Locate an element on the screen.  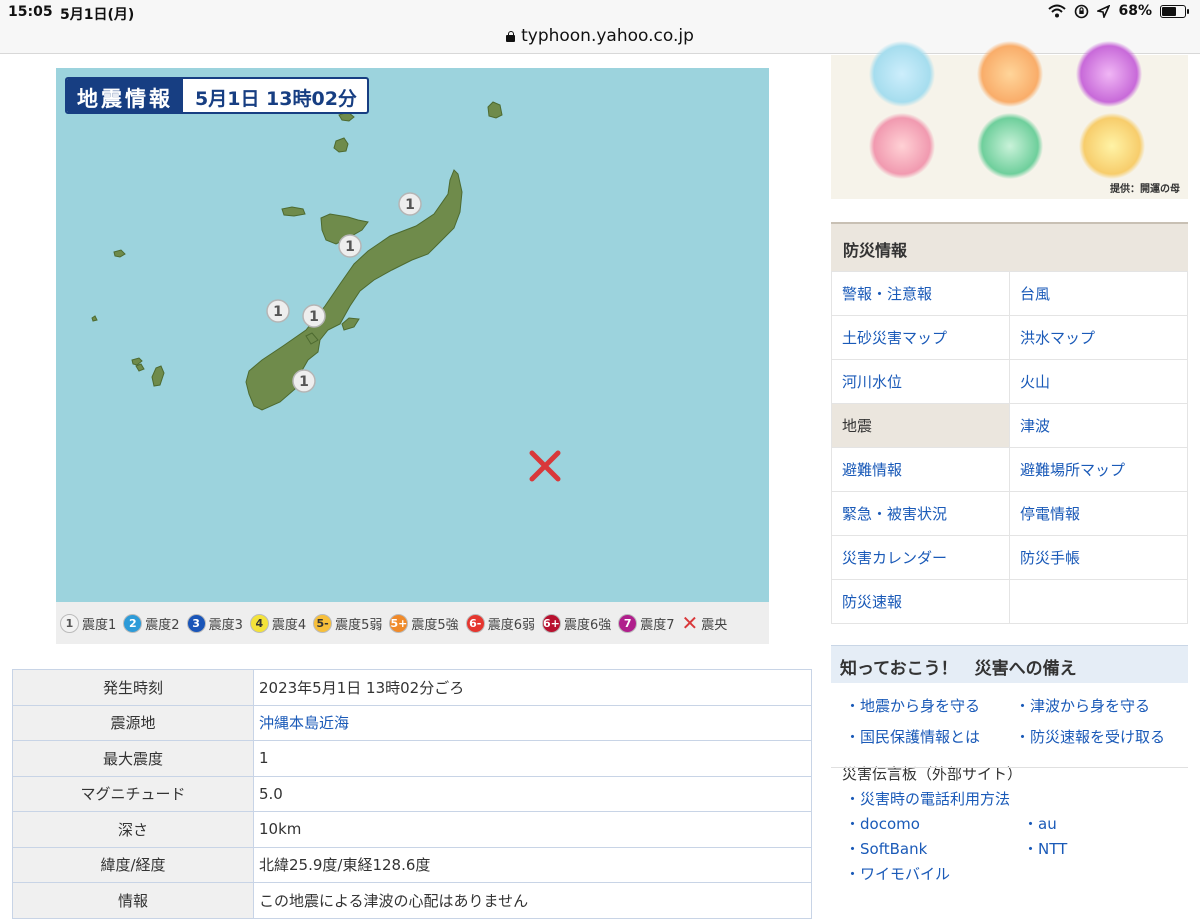
disaster-info-row: 防災速報 is located at coordinates (1009, 601).